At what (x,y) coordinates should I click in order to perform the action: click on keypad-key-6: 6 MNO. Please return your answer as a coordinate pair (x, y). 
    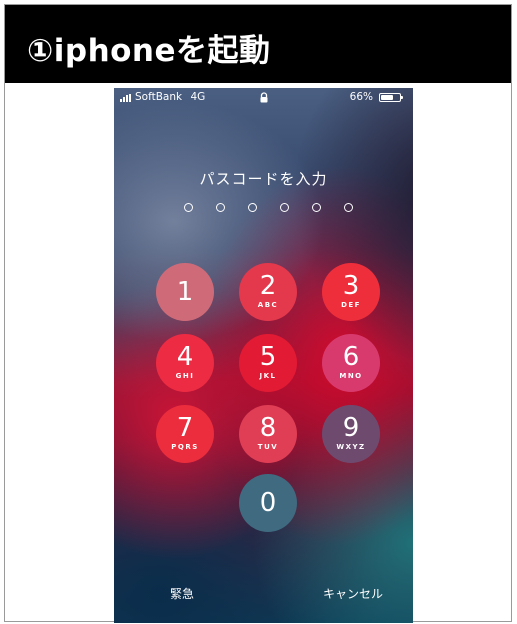
    Looking at the image, I should click on (351, 363).